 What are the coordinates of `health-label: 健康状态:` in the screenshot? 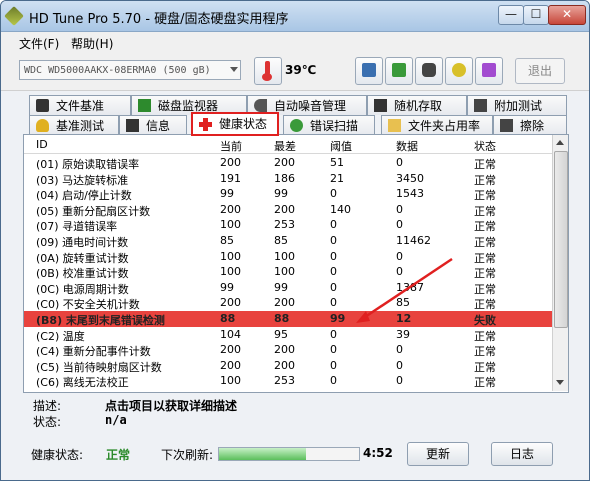 It's located at (57, 455).